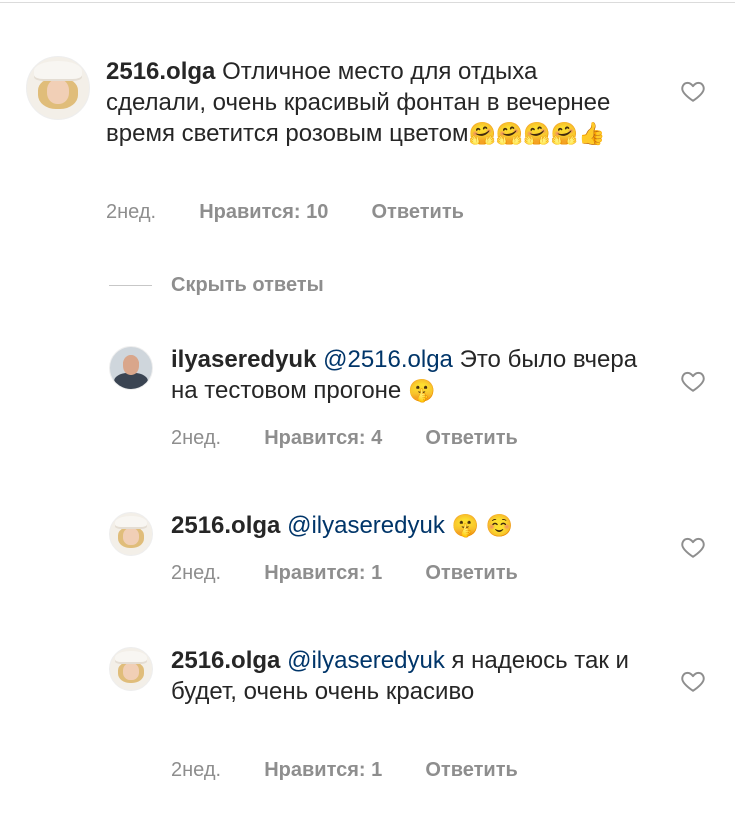 The width and height of the screenshot is (735, 814). I want to click on avatar-head, so click(131, 364).